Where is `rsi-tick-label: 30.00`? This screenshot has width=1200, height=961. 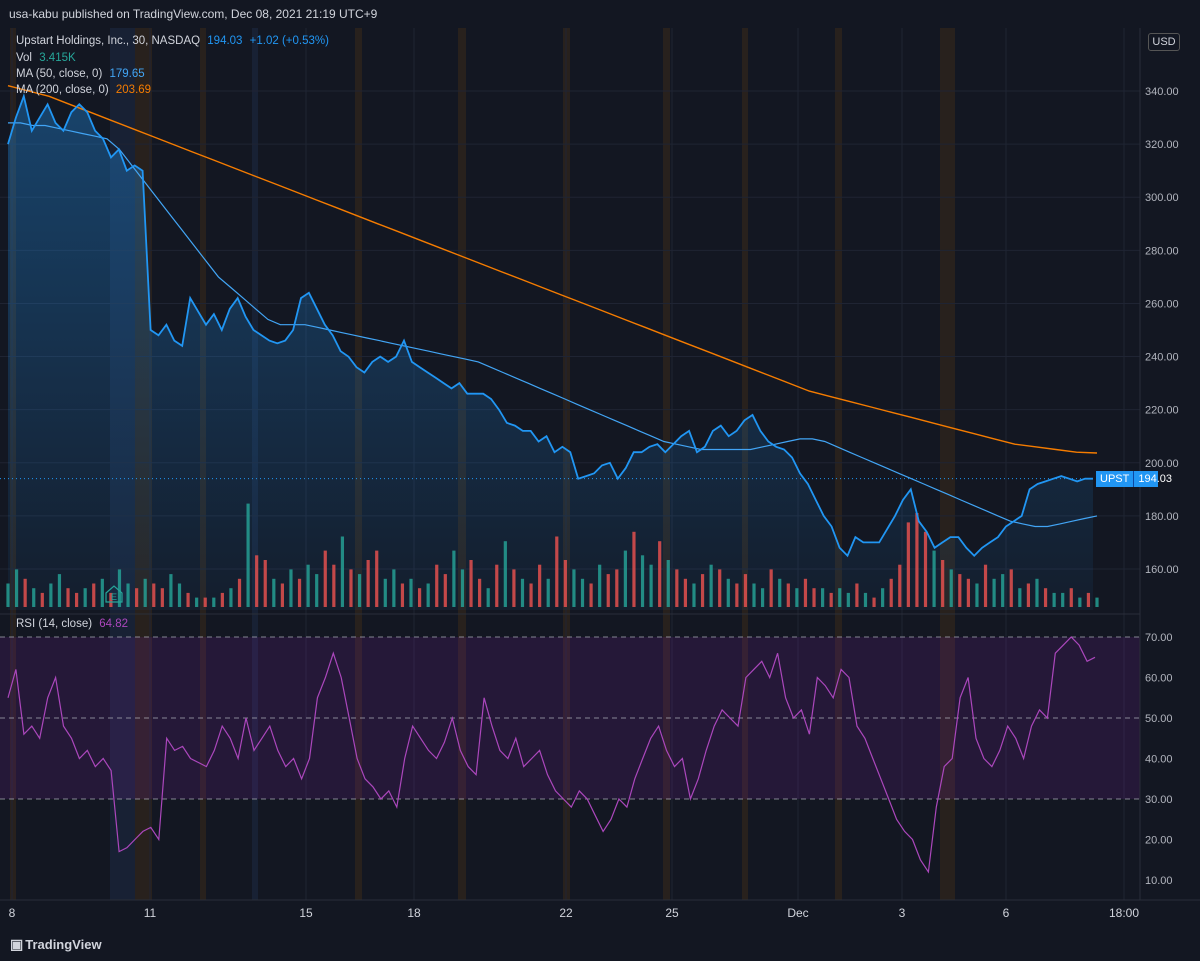 rsi-tick-label: 30.00 is located at coordinates (1159, 800).